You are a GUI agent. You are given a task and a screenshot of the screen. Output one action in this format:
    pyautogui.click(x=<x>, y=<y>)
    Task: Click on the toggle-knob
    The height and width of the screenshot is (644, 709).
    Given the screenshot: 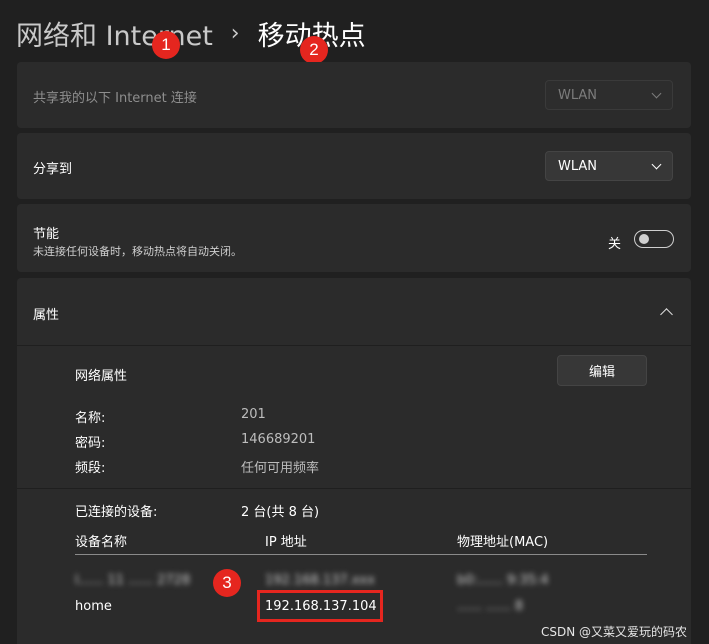 What is the action you would take?
    pyautogui.click(x=644, y=239)
    